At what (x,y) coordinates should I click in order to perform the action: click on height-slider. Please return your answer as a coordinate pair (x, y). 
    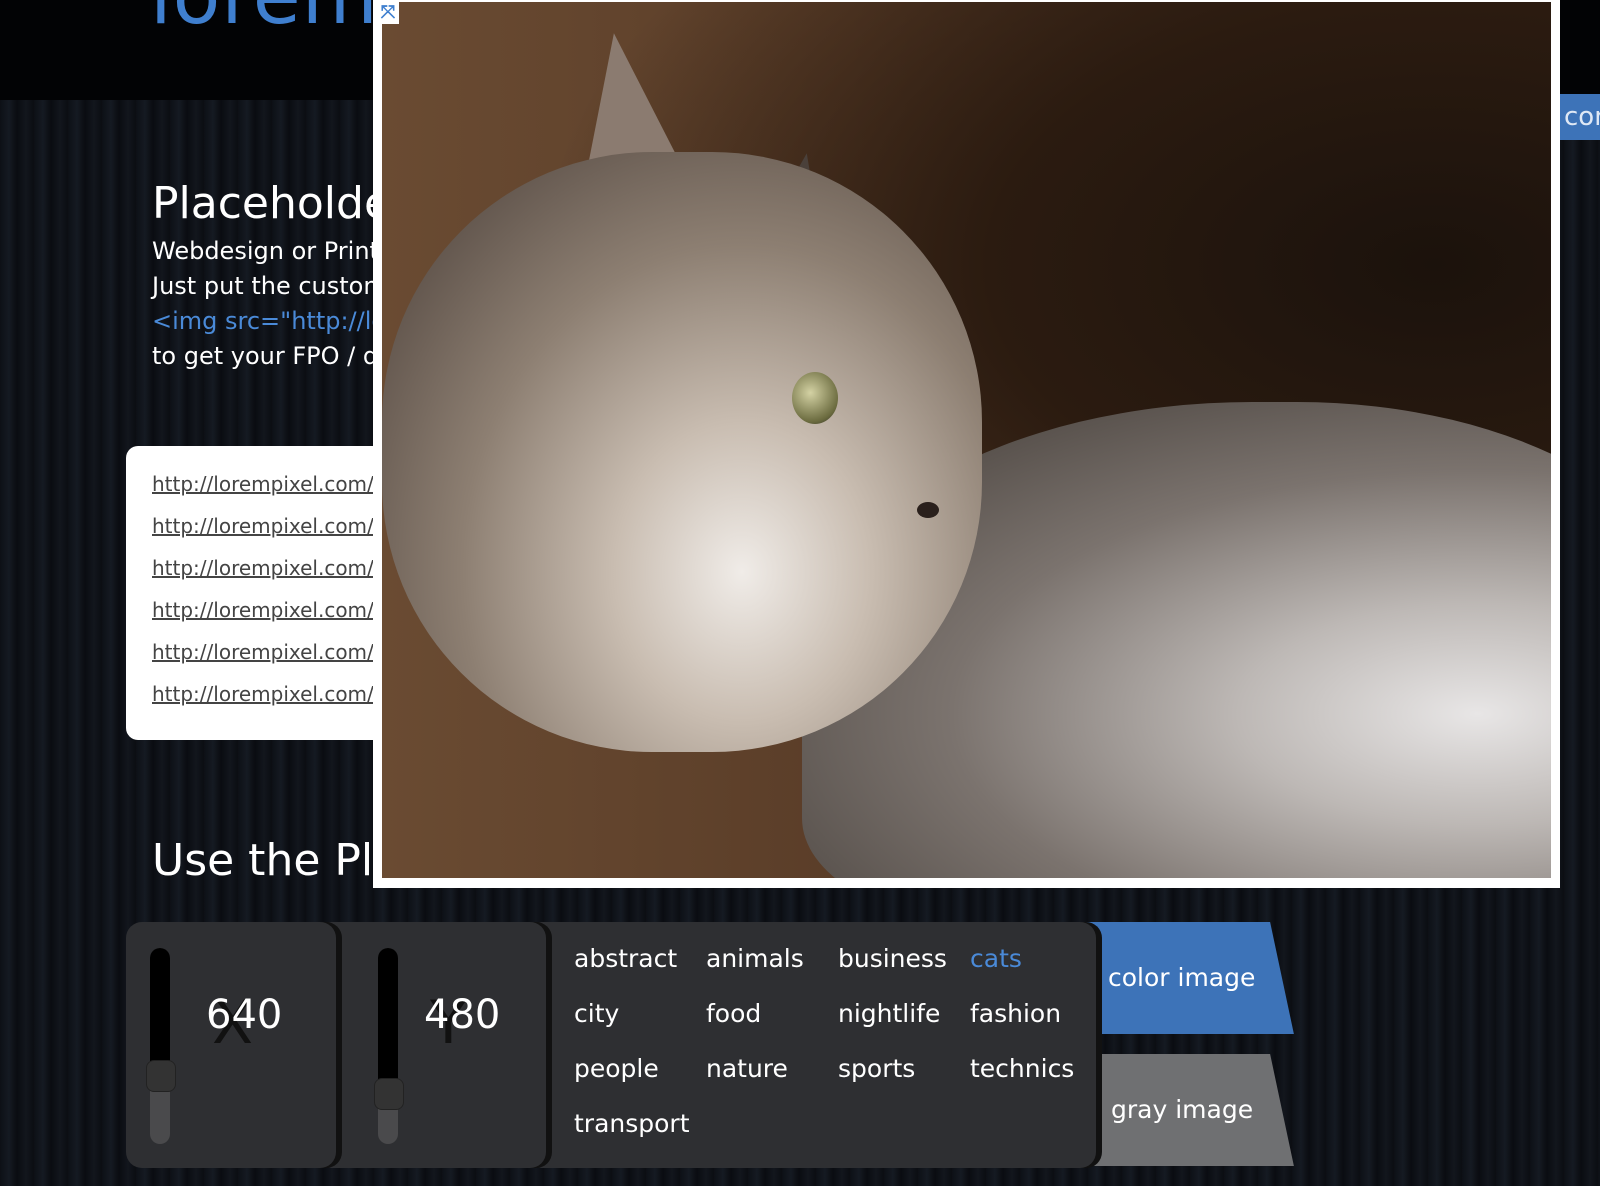
    Looking at the image, I should click on (389, 1046).